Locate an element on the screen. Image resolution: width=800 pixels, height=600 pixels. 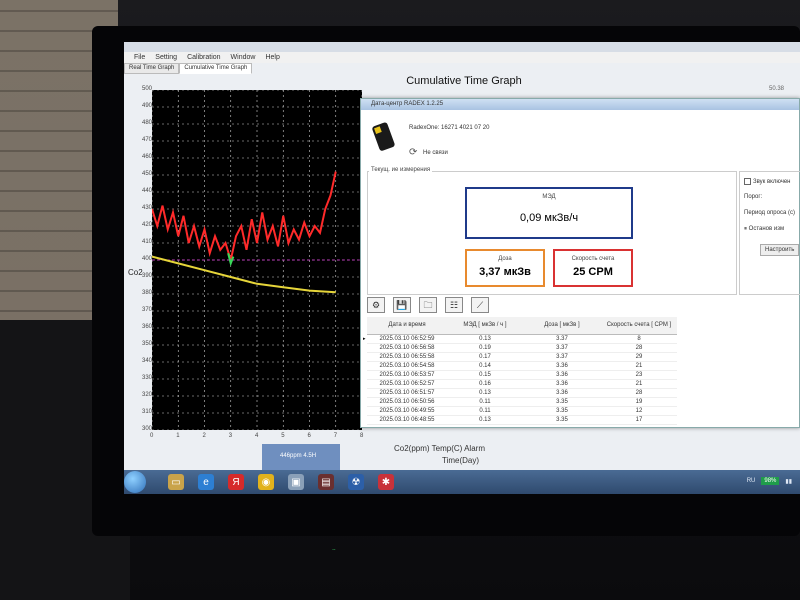
language-indicator: RU is located at coordinates (751, 481).